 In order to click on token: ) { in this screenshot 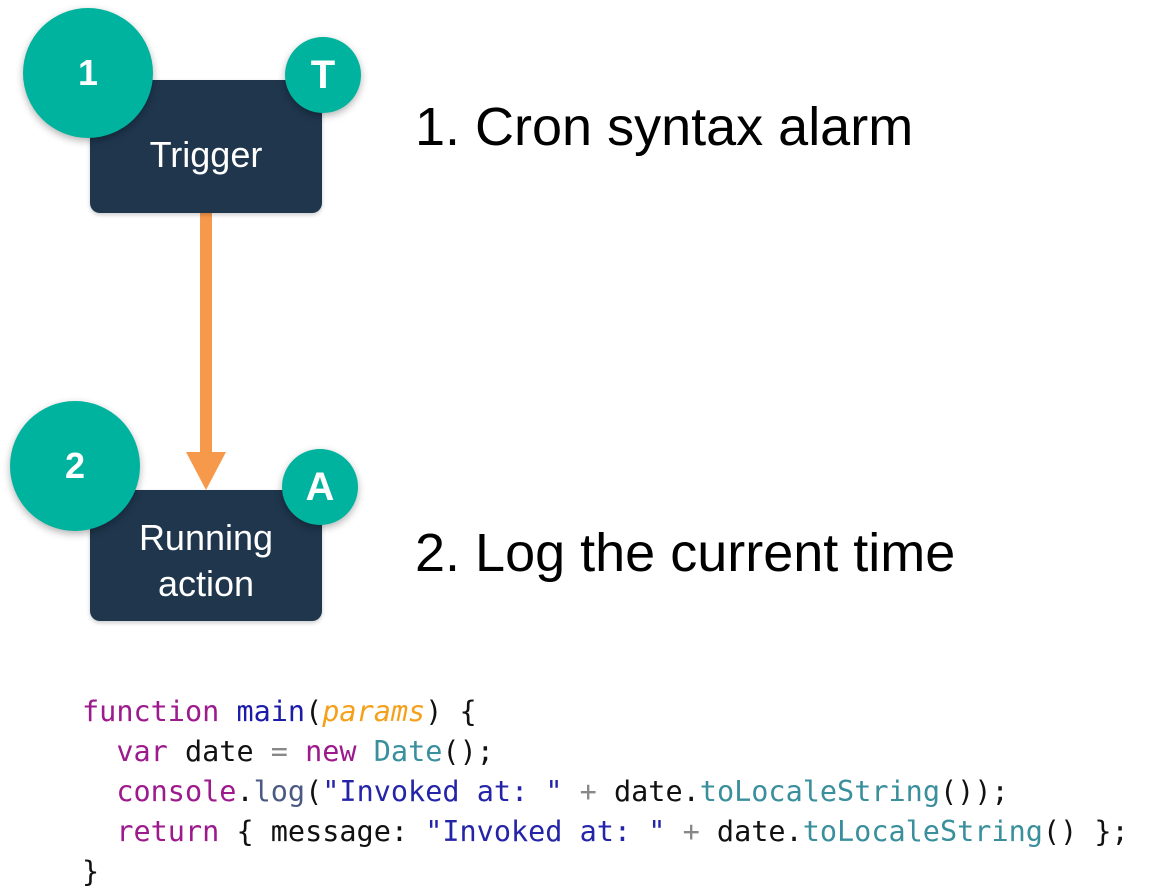, I will do `click(451, 711)`.